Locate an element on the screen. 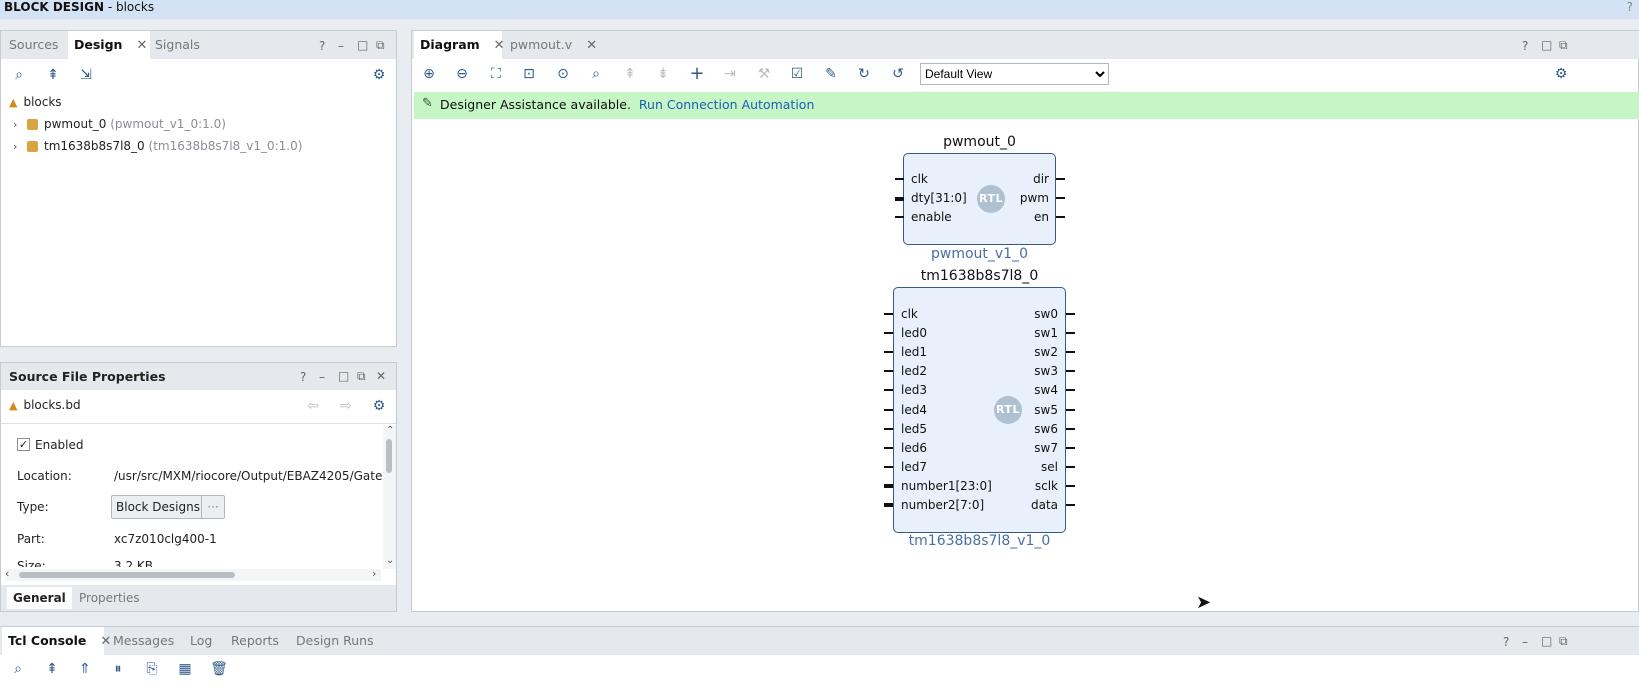  tab-tcl-console: Tcl Console ✕ is located at coordinates (56, 641).